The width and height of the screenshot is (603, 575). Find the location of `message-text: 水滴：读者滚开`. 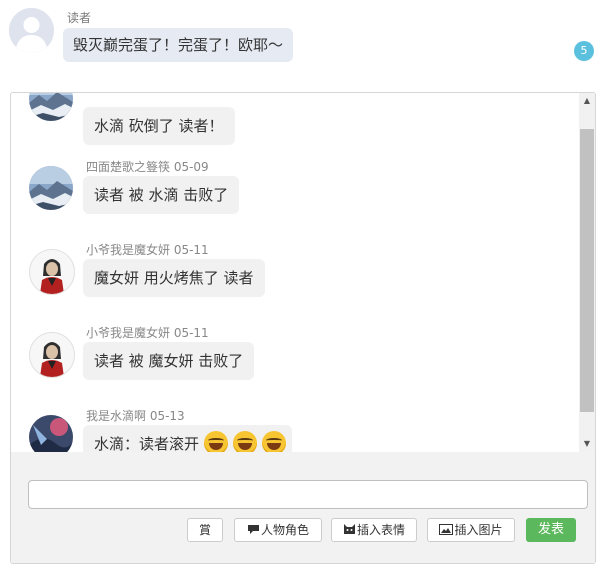

message-text: 水滴：读者滚开 is located at coordinates (147, 443).